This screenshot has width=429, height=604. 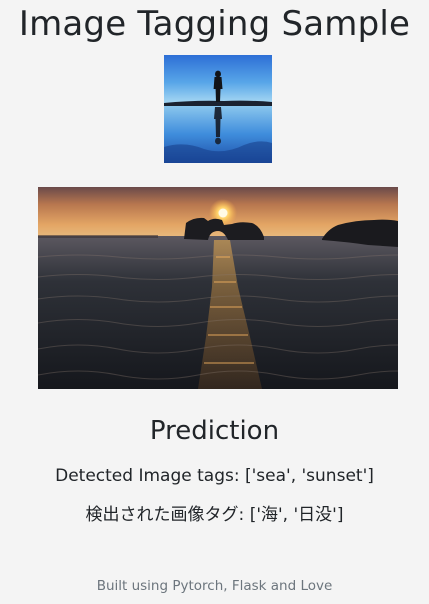 I want to click on detected-tags-ja-value: ['海', '日没'], so click(x=296, y=515).